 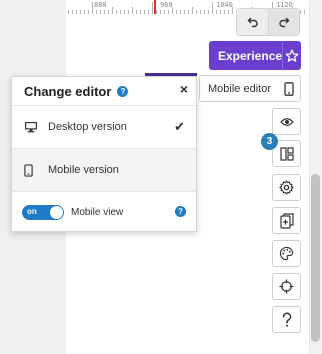 What do you see at coordinates (286, 153) in the screenshot?
I see `layout-icon` at bounding box center [286, 153].